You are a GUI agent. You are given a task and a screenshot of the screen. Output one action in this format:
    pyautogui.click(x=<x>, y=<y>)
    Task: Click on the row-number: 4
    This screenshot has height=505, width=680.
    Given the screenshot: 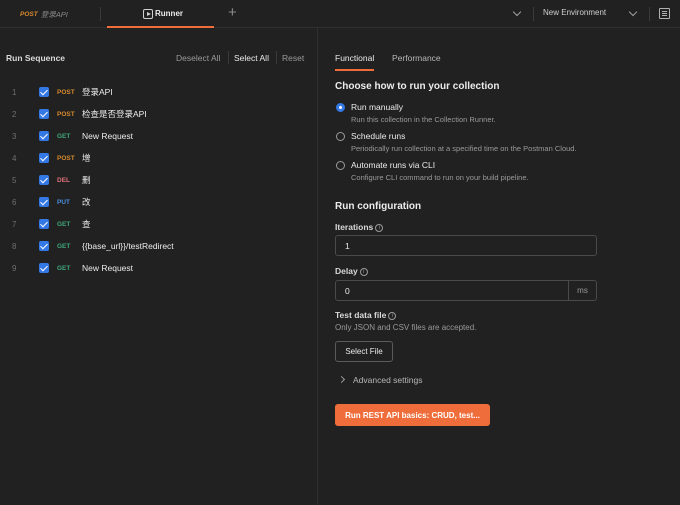 What is the action you would take?
    pyautogui.click(x=14, y=158)
    